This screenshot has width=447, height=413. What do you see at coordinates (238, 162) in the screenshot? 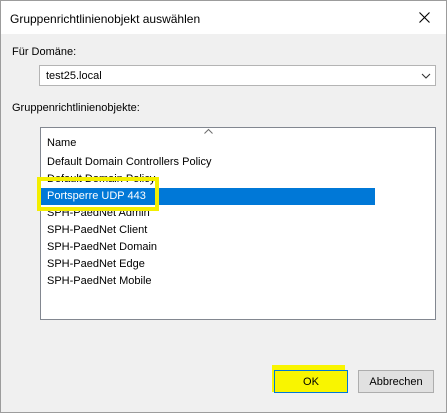
I see `list-item: Default Domain Controllers Policy` at bounding box center [238, 162].